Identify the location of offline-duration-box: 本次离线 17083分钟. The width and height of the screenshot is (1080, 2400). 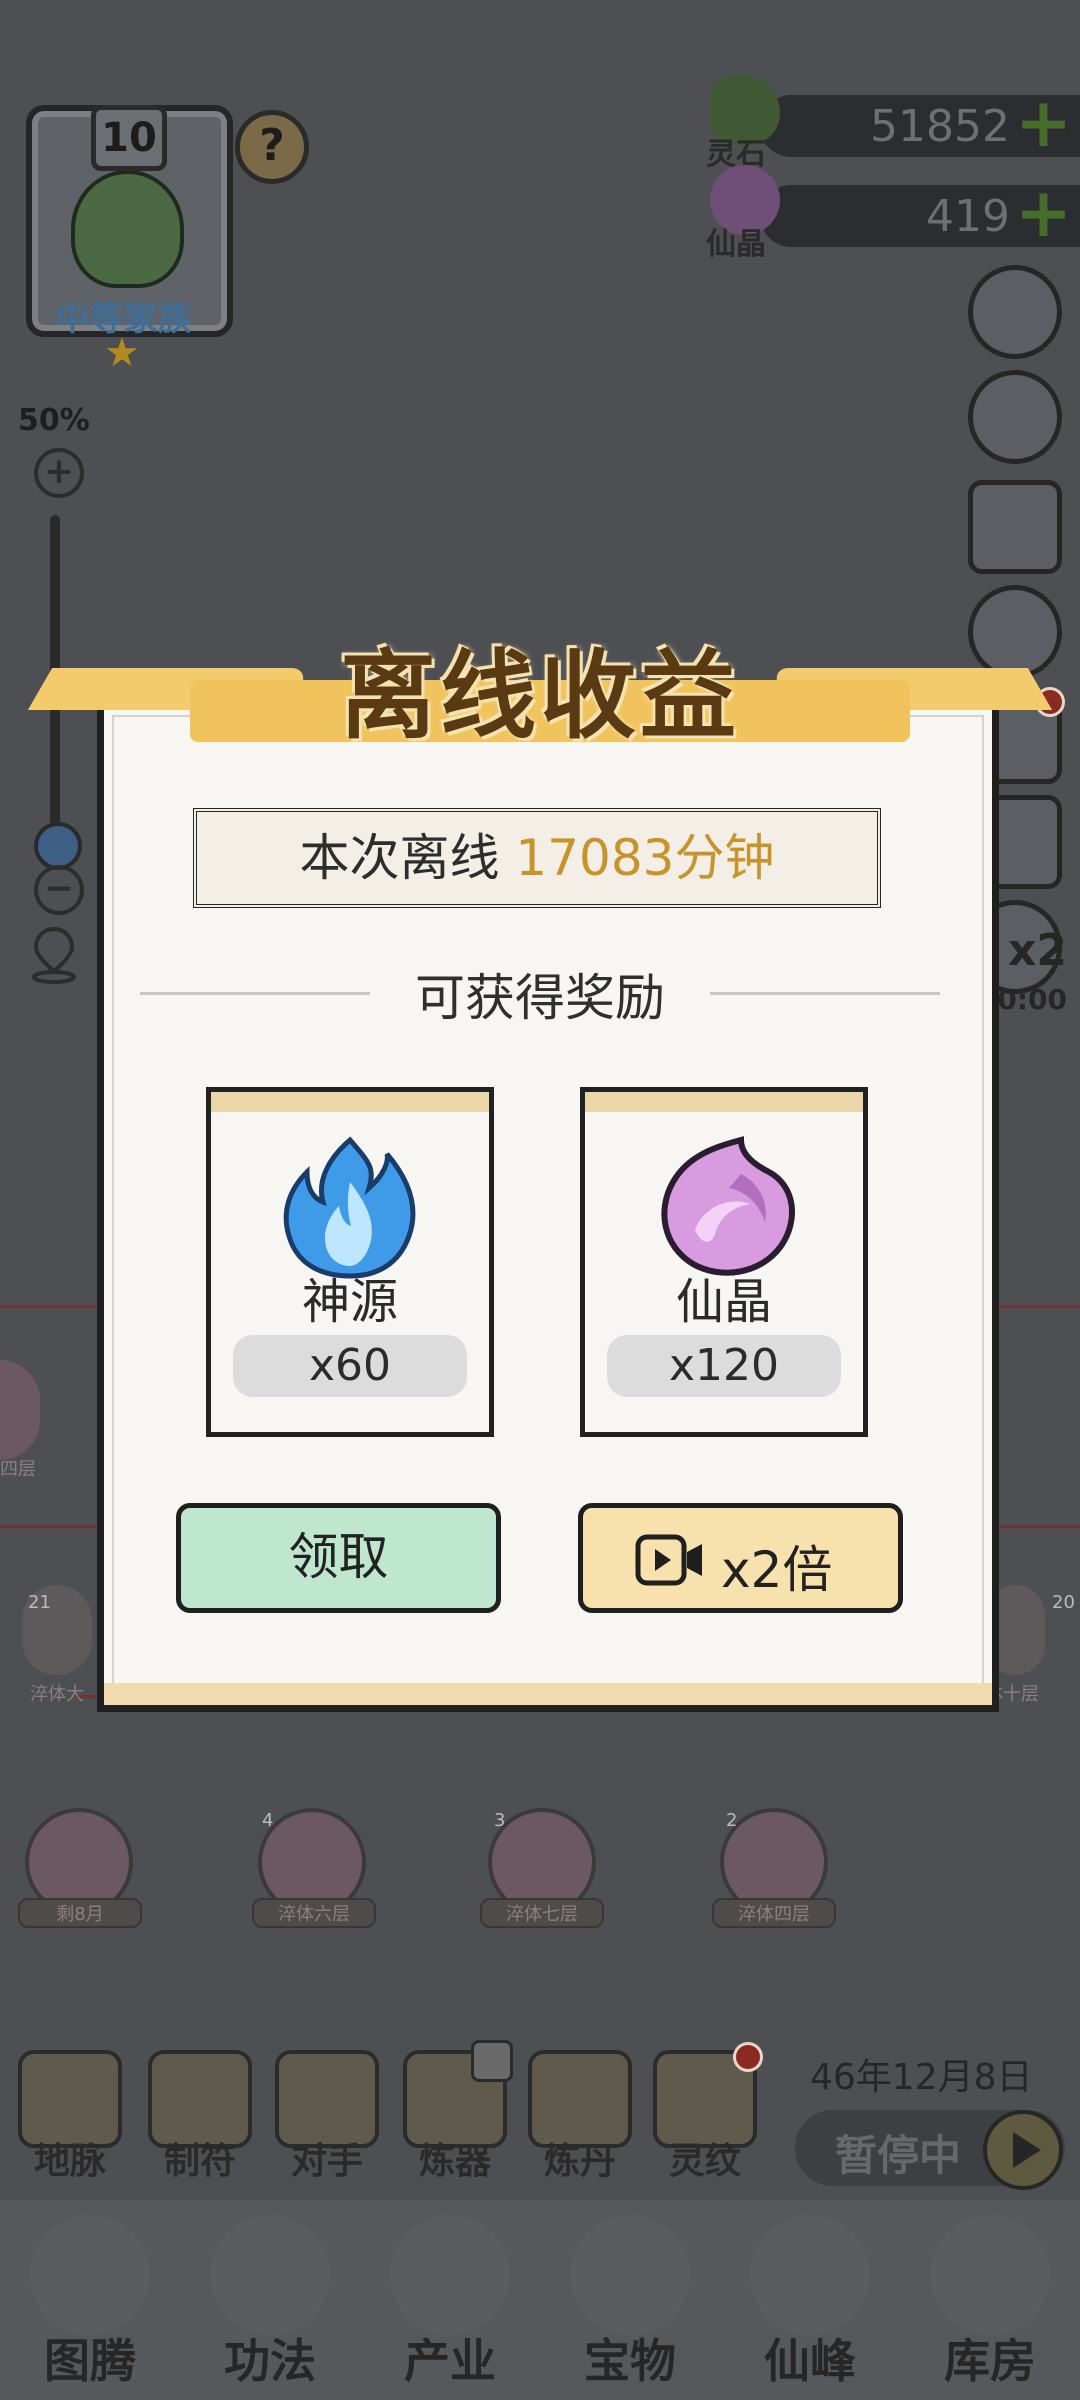
(537, 858).